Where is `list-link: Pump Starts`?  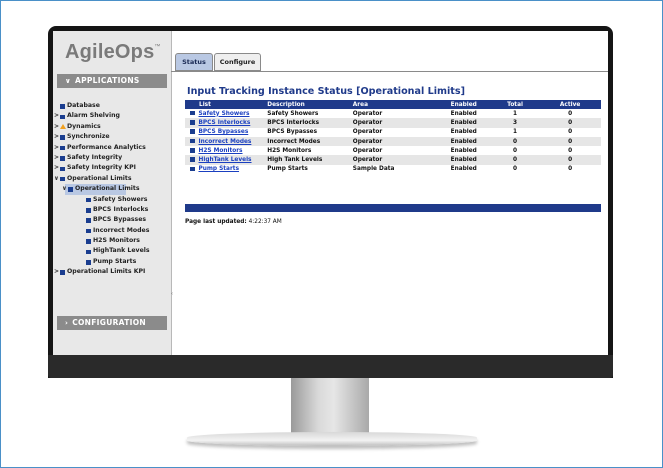 list-link: Pump Starts is located at coordinates (219, 169).